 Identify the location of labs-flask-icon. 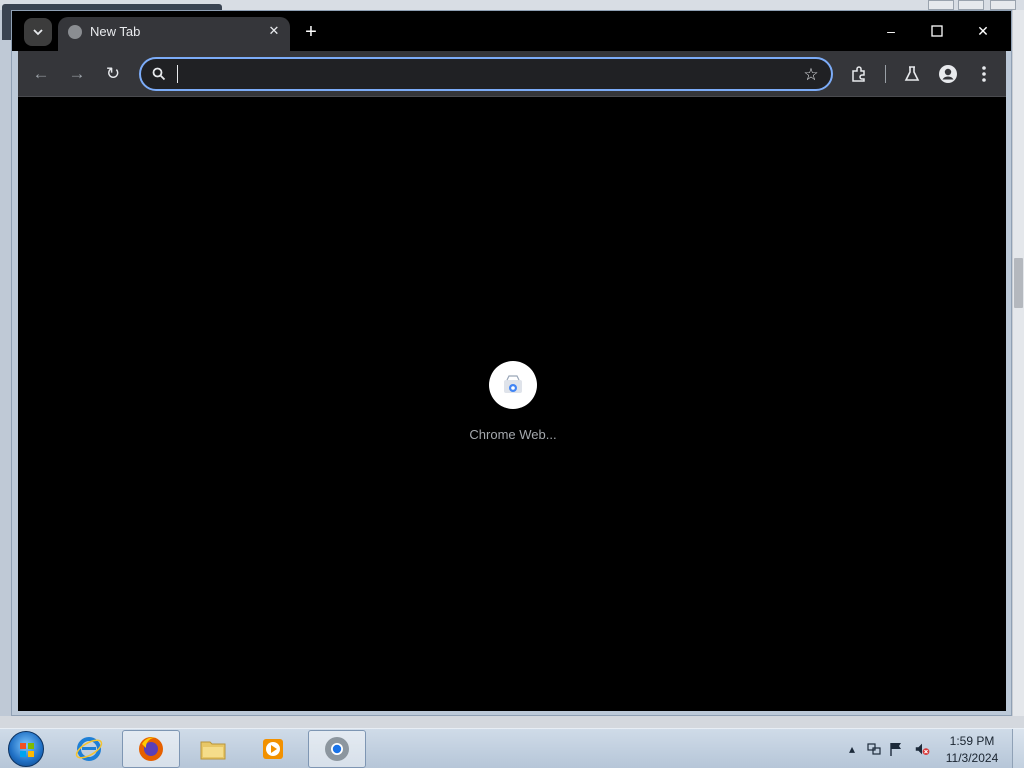
(912, 73).